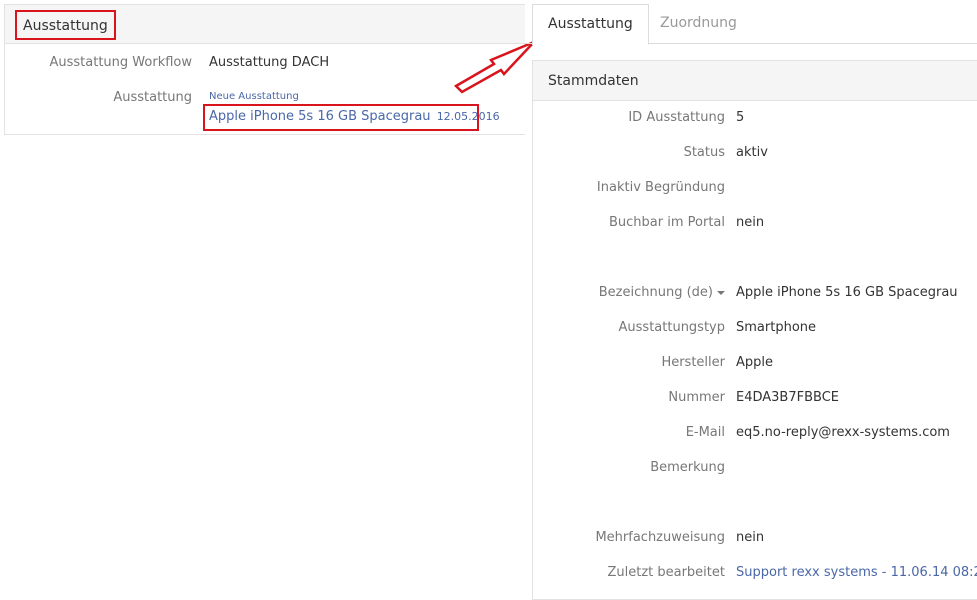  Describe the element at coordinates (776, 327) in the screenshot. I see `type-value: Smartphone` at that location.